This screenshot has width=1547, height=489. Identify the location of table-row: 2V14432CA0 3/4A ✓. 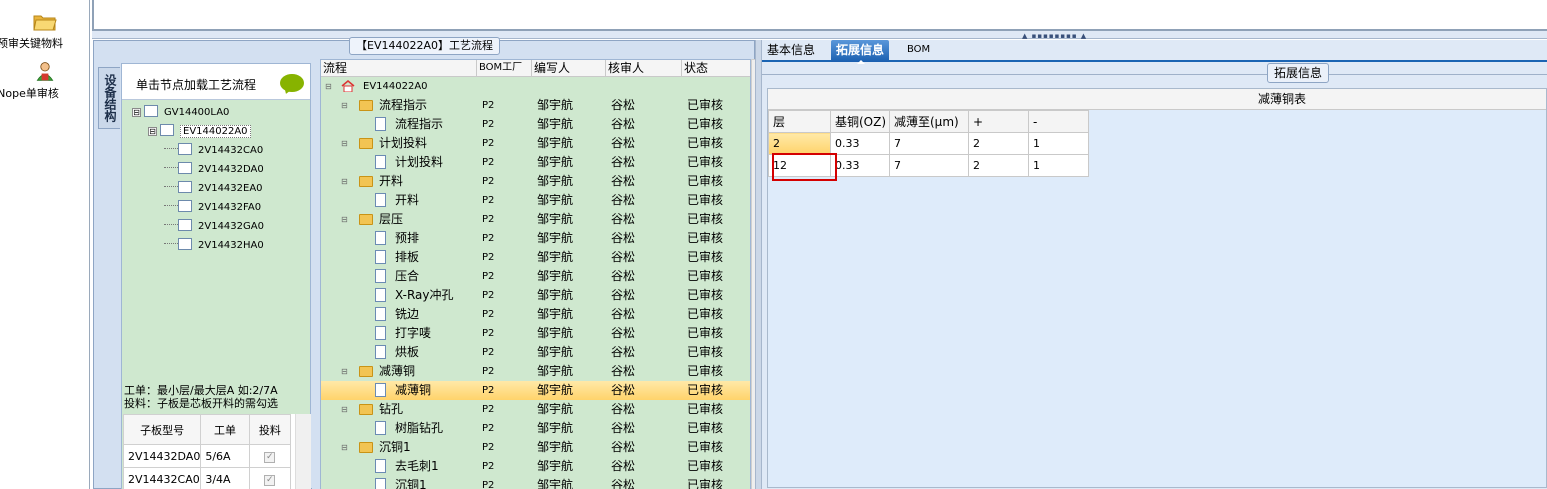
(207, 478).